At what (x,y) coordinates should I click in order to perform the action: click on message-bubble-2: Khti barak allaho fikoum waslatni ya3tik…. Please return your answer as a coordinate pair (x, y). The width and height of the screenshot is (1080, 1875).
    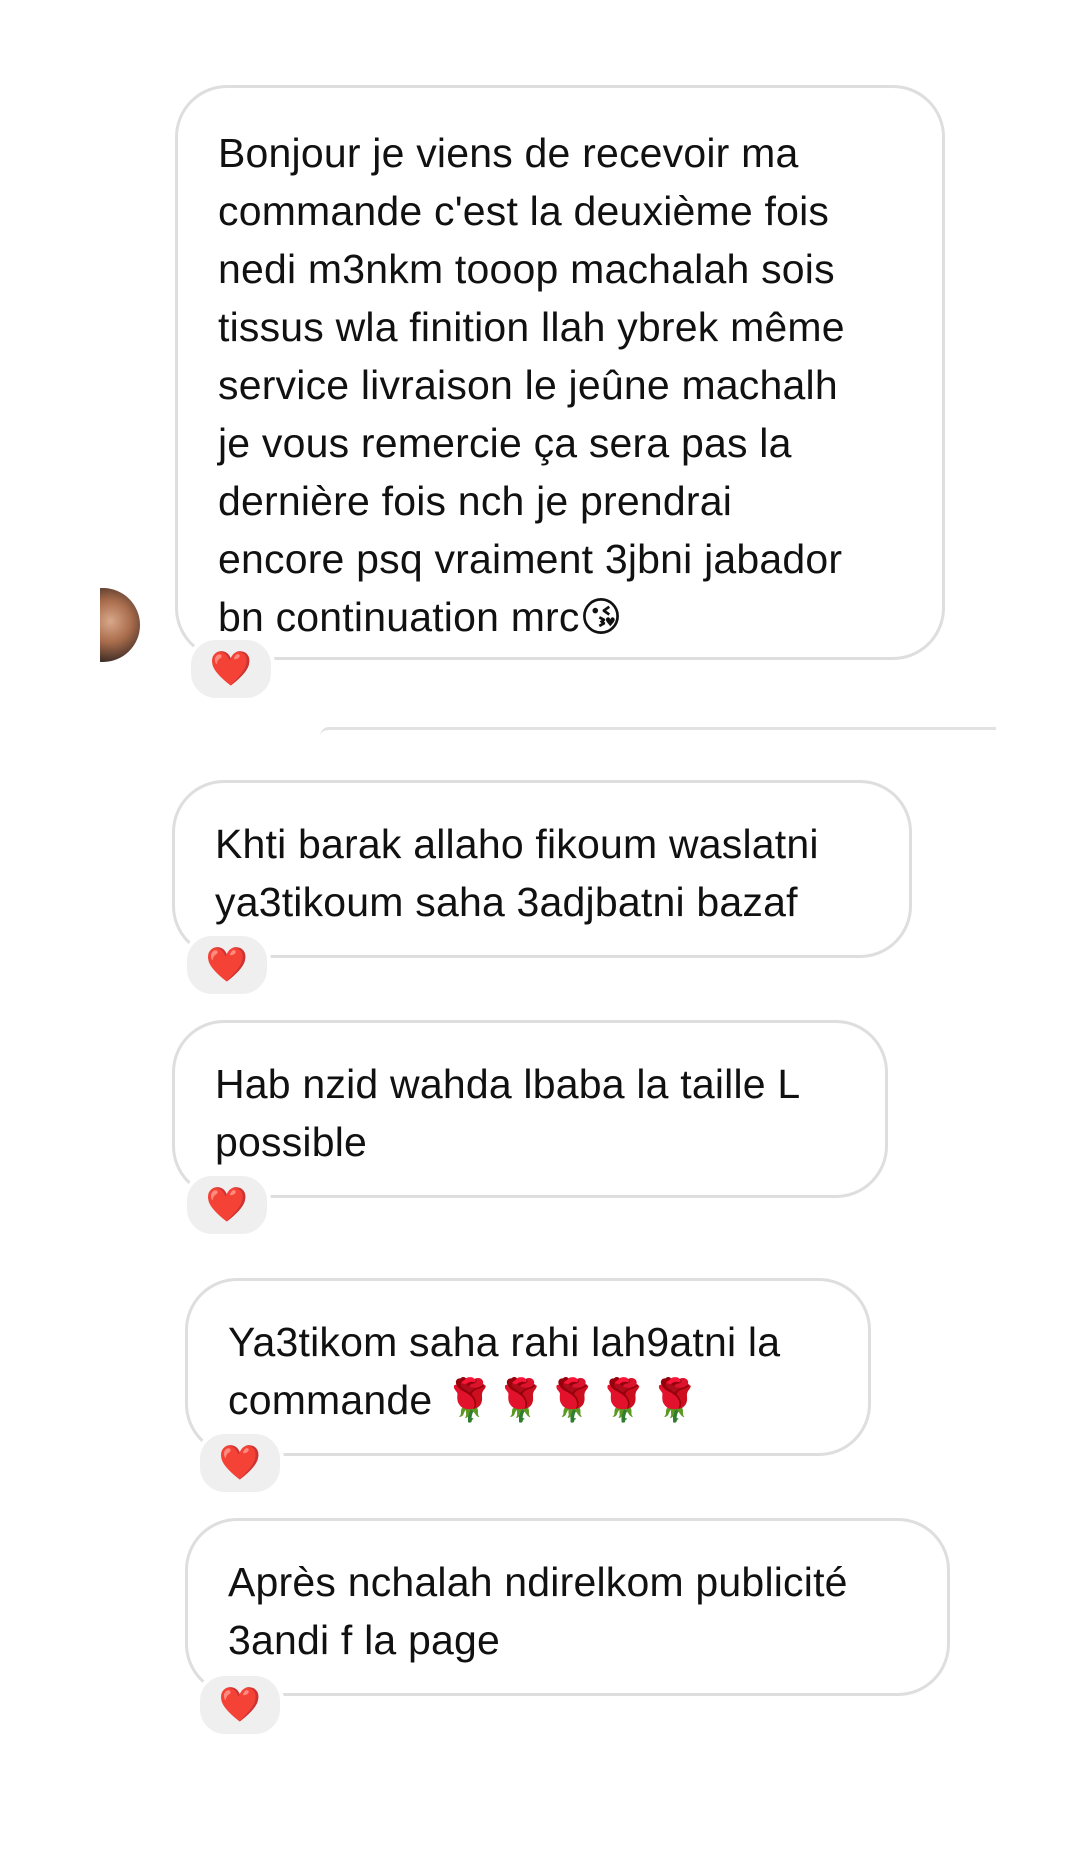
    Looking at the image, I should click on (542, 869).